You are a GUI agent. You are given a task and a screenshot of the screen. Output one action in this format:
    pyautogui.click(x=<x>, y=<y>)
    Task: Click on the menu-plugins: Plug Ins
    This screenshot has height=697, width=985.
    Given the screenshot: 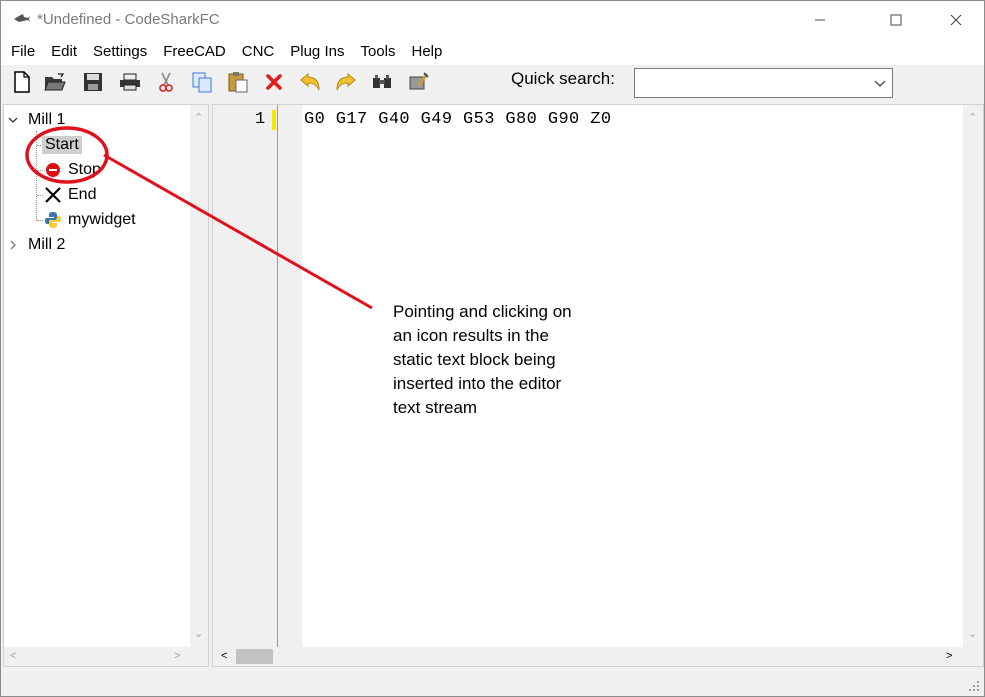 What is the action you would take?
    pyautogui.click(x=317, y=52)
    